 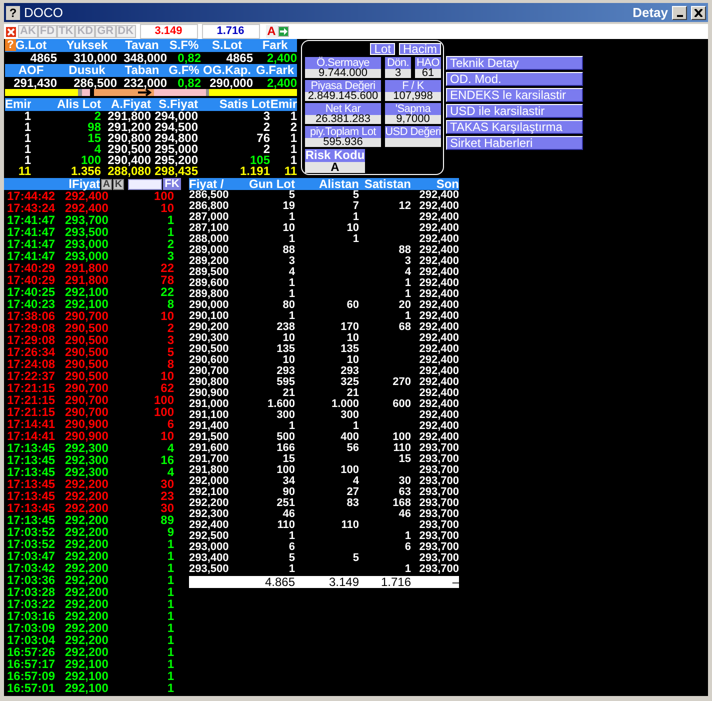 I want to click on table-cell-text: 4, so click(x=97, y=149).